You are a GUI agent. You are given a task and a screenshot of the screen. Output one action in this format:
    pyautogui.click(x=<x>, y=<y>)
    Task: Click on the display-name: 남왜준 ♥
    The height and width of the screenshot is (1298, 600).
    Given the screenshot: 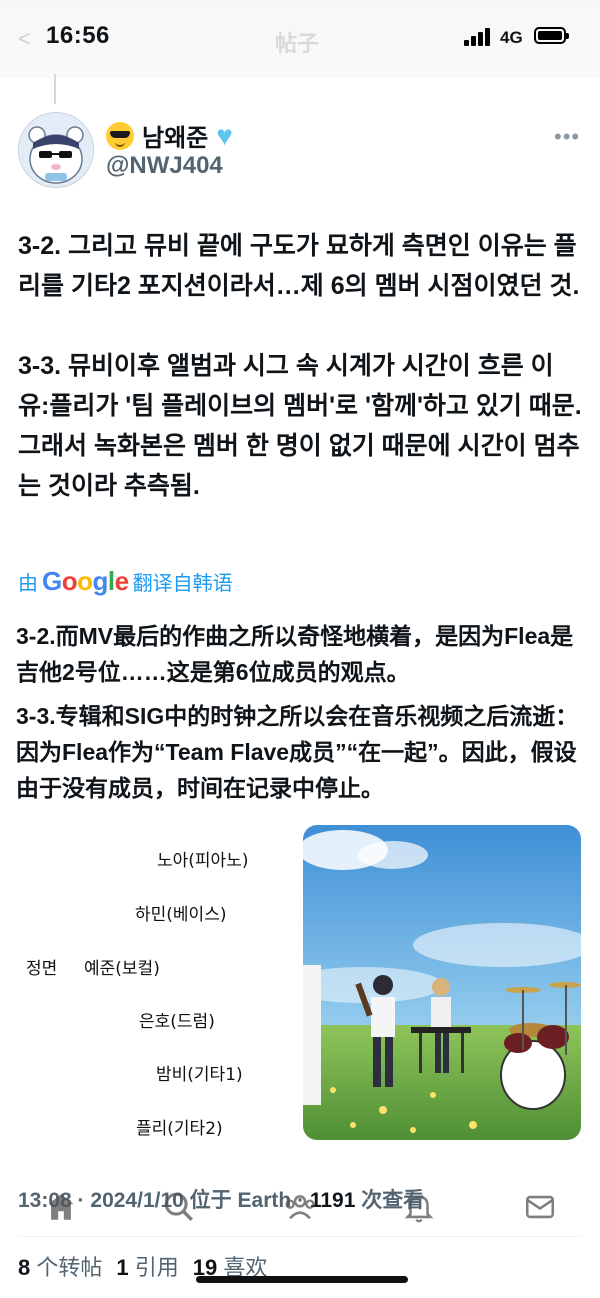 What is the action you would take?
    pyautogui.click(x=169, y=135)
    